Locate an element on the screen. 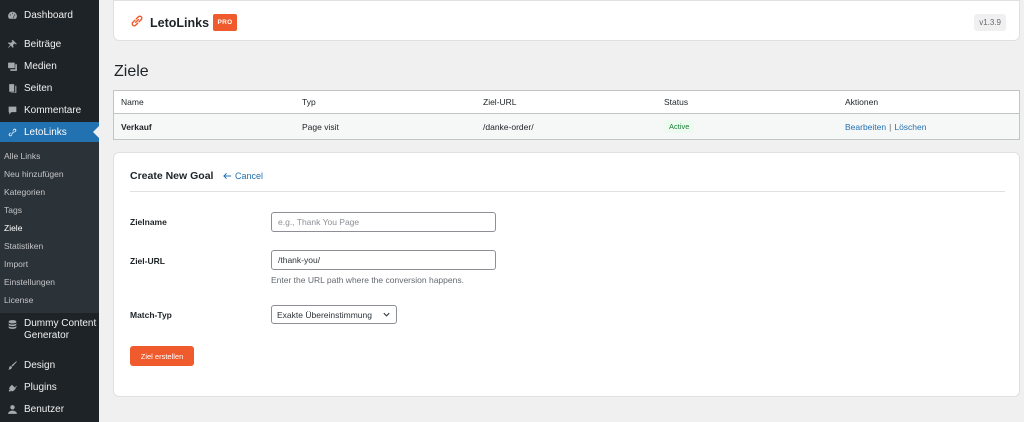 The height and width of the screenshot is (422, 1024). goal-actions: Bearbeiten | Löschen is located at coordinates (885, 126).